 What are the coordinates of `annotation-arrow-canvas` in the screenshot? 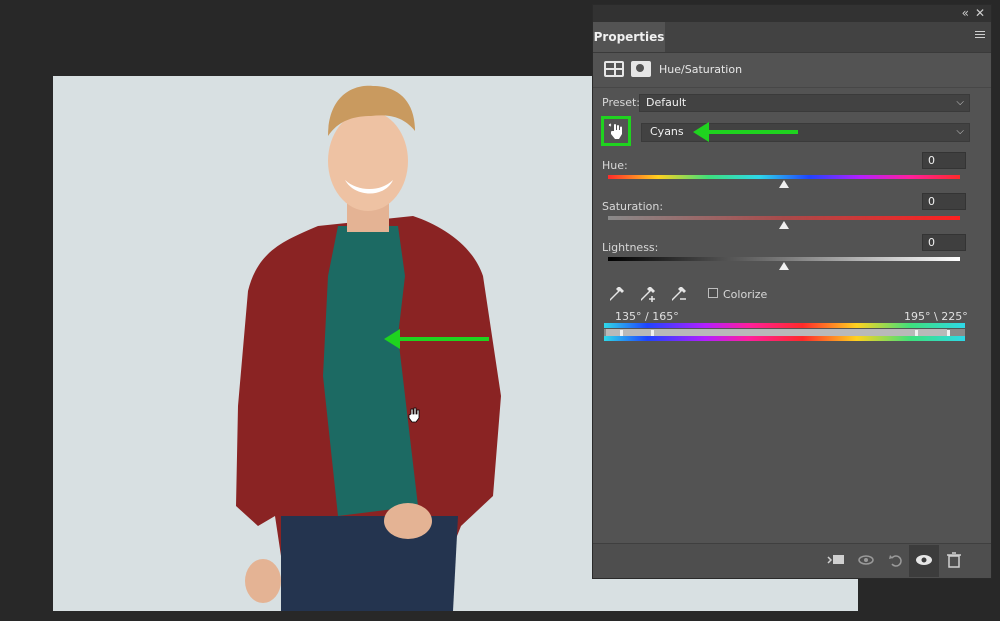 It's located at (436, 339).